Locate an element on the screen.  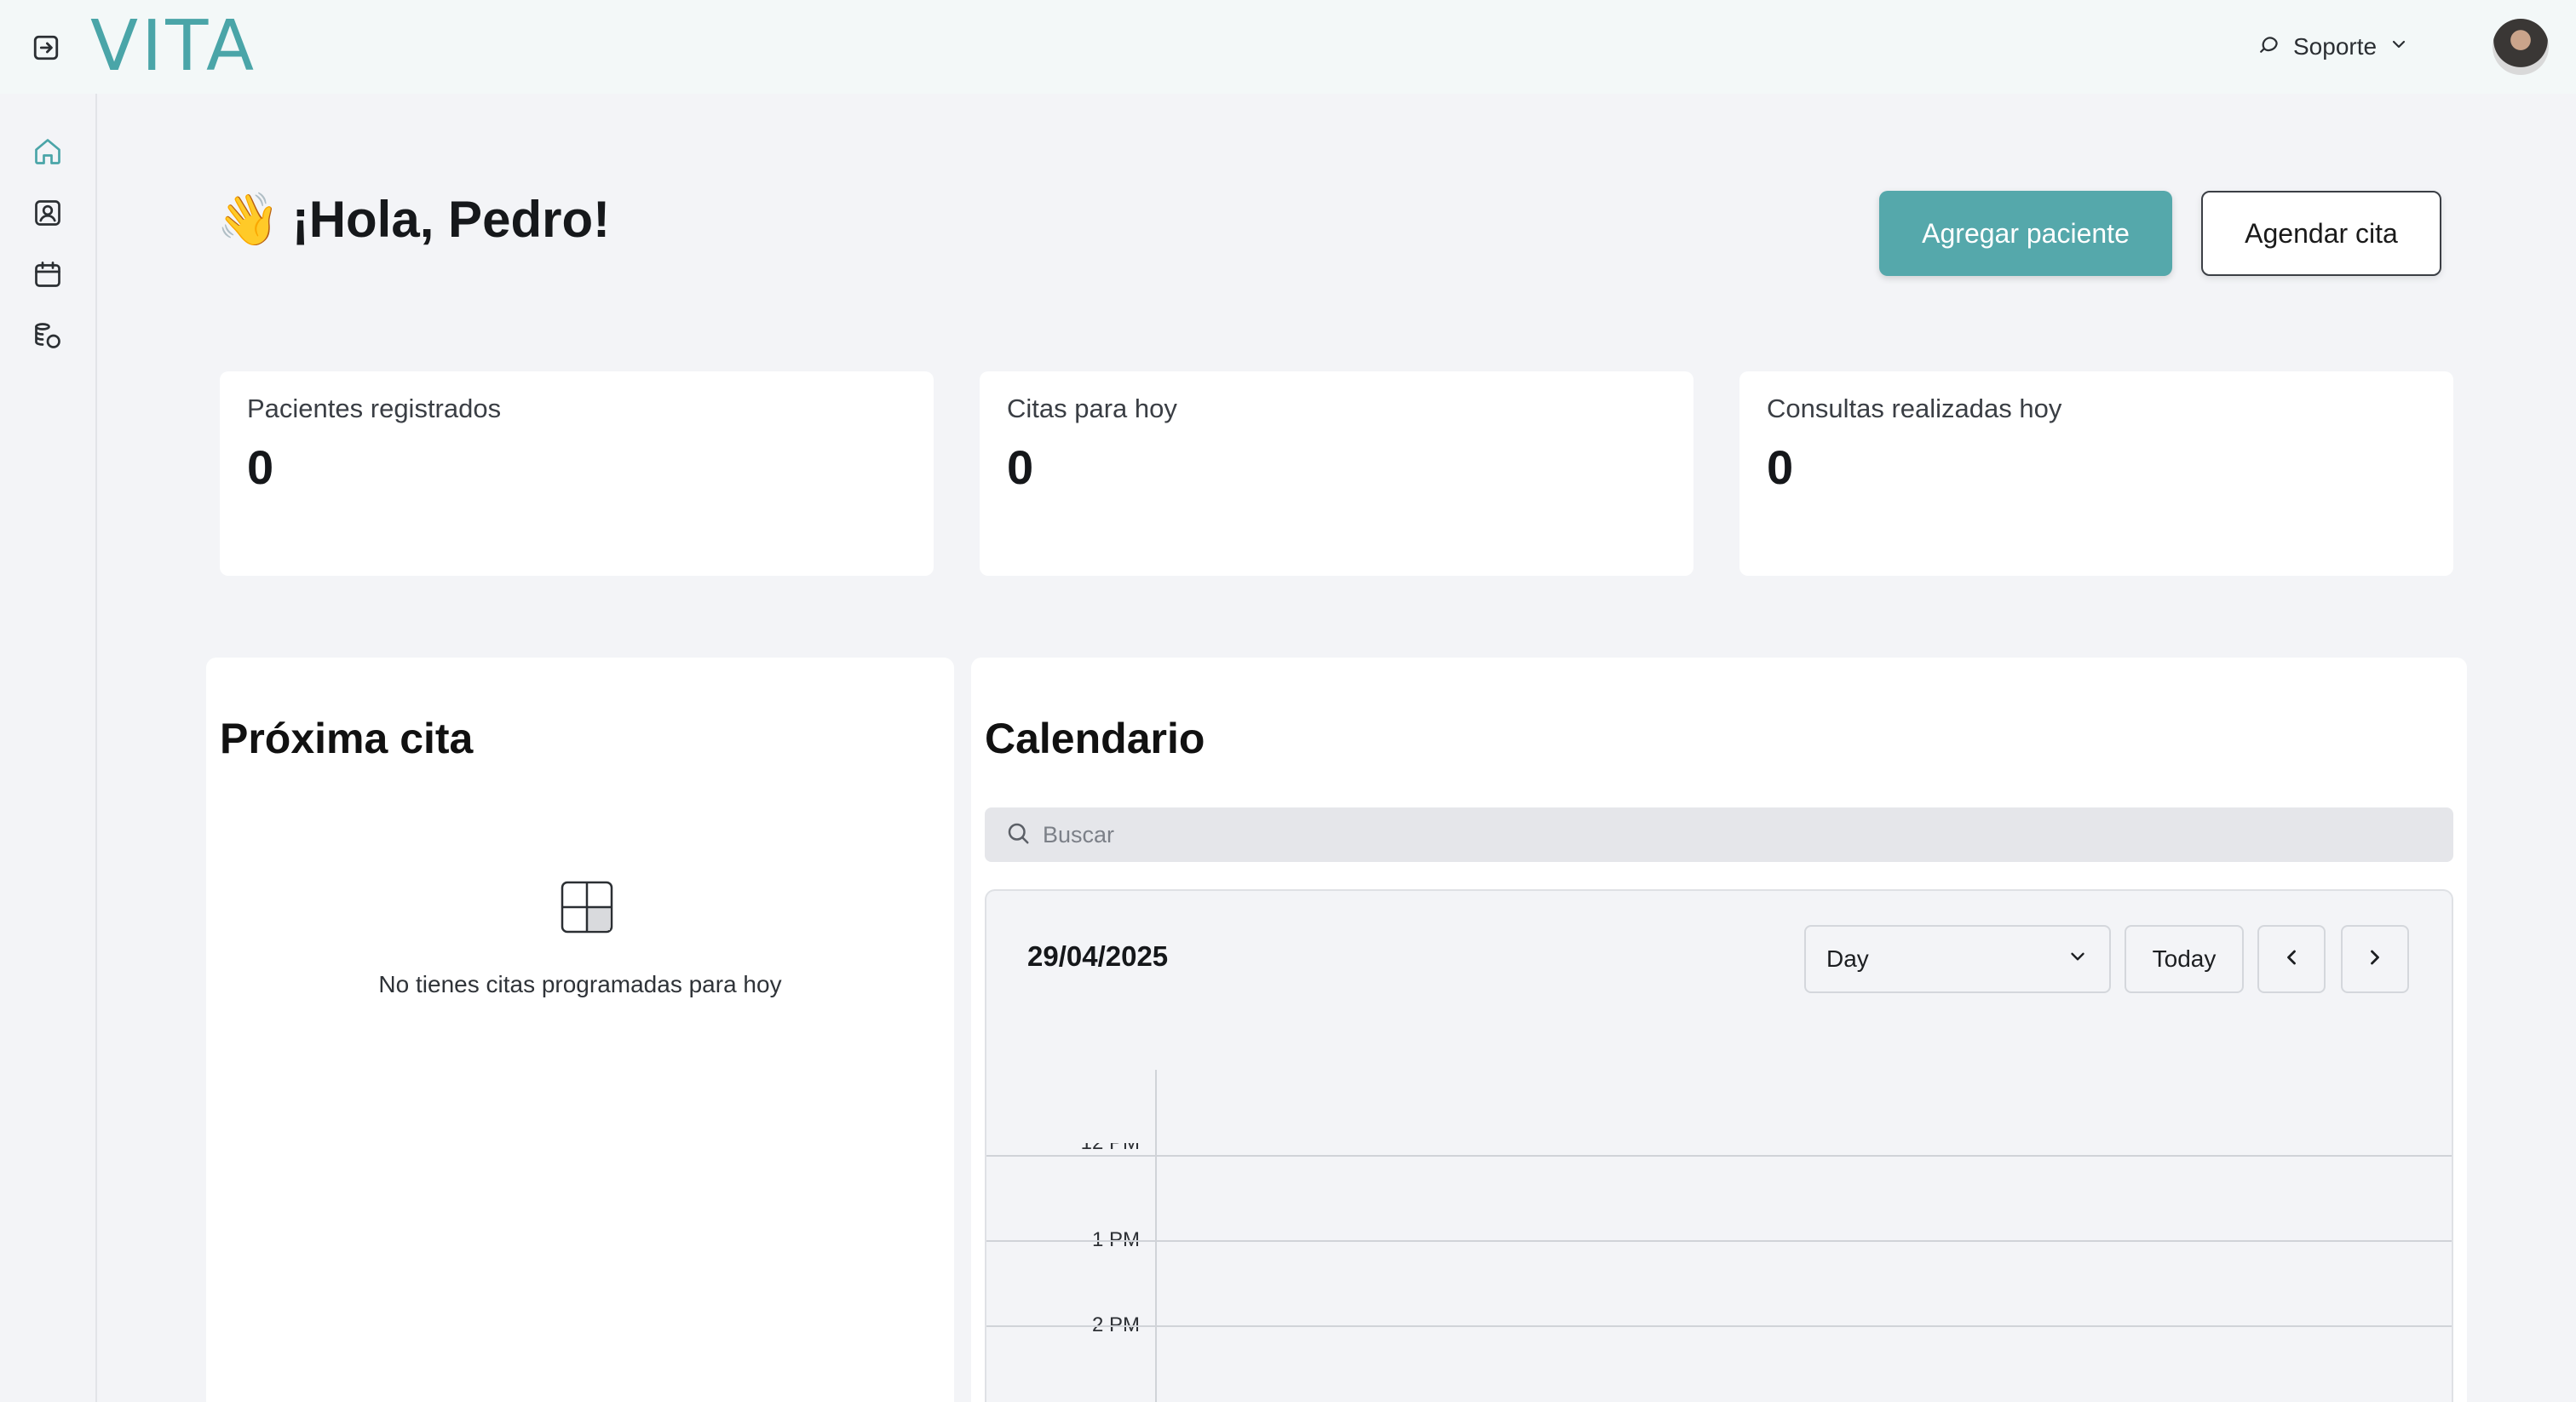
app-logo: VITA is located at coordinates (174, 47).